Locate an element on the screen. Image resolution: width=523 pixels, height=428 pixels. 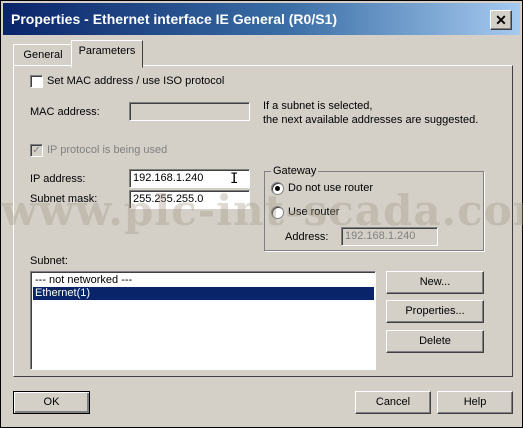
close-icon: ✕ is located at coordinates (501, 20).